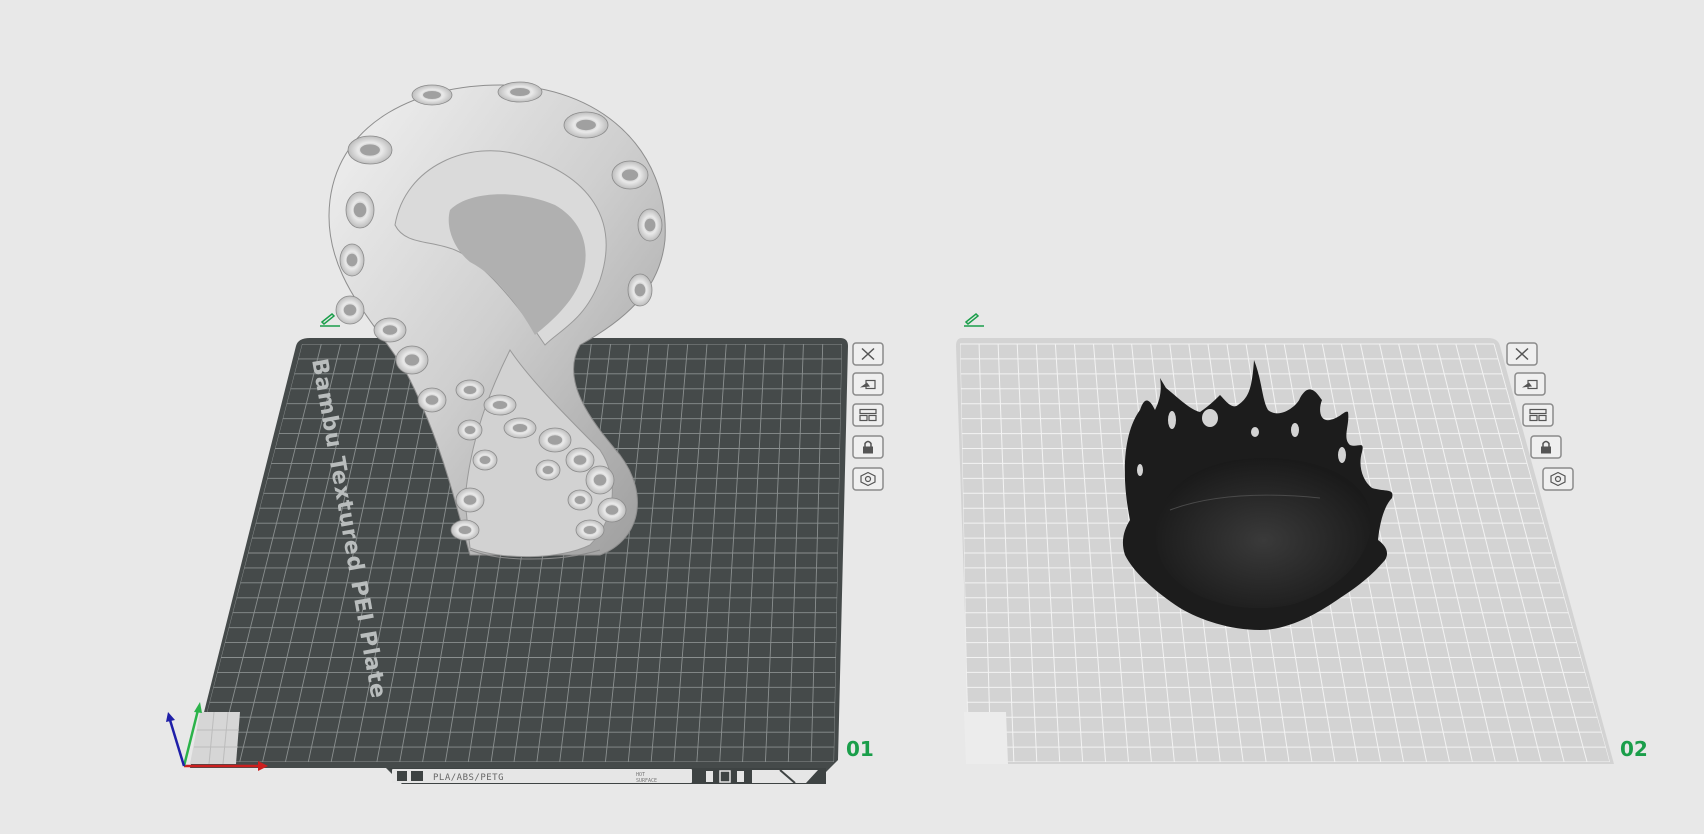 This screenshot has width=1704, height=834. What do you see at coordinates (646, 781) in the screenshot?
I see `plate-1-footer-small-2: SURFACE` at bounding box center [646, 781].